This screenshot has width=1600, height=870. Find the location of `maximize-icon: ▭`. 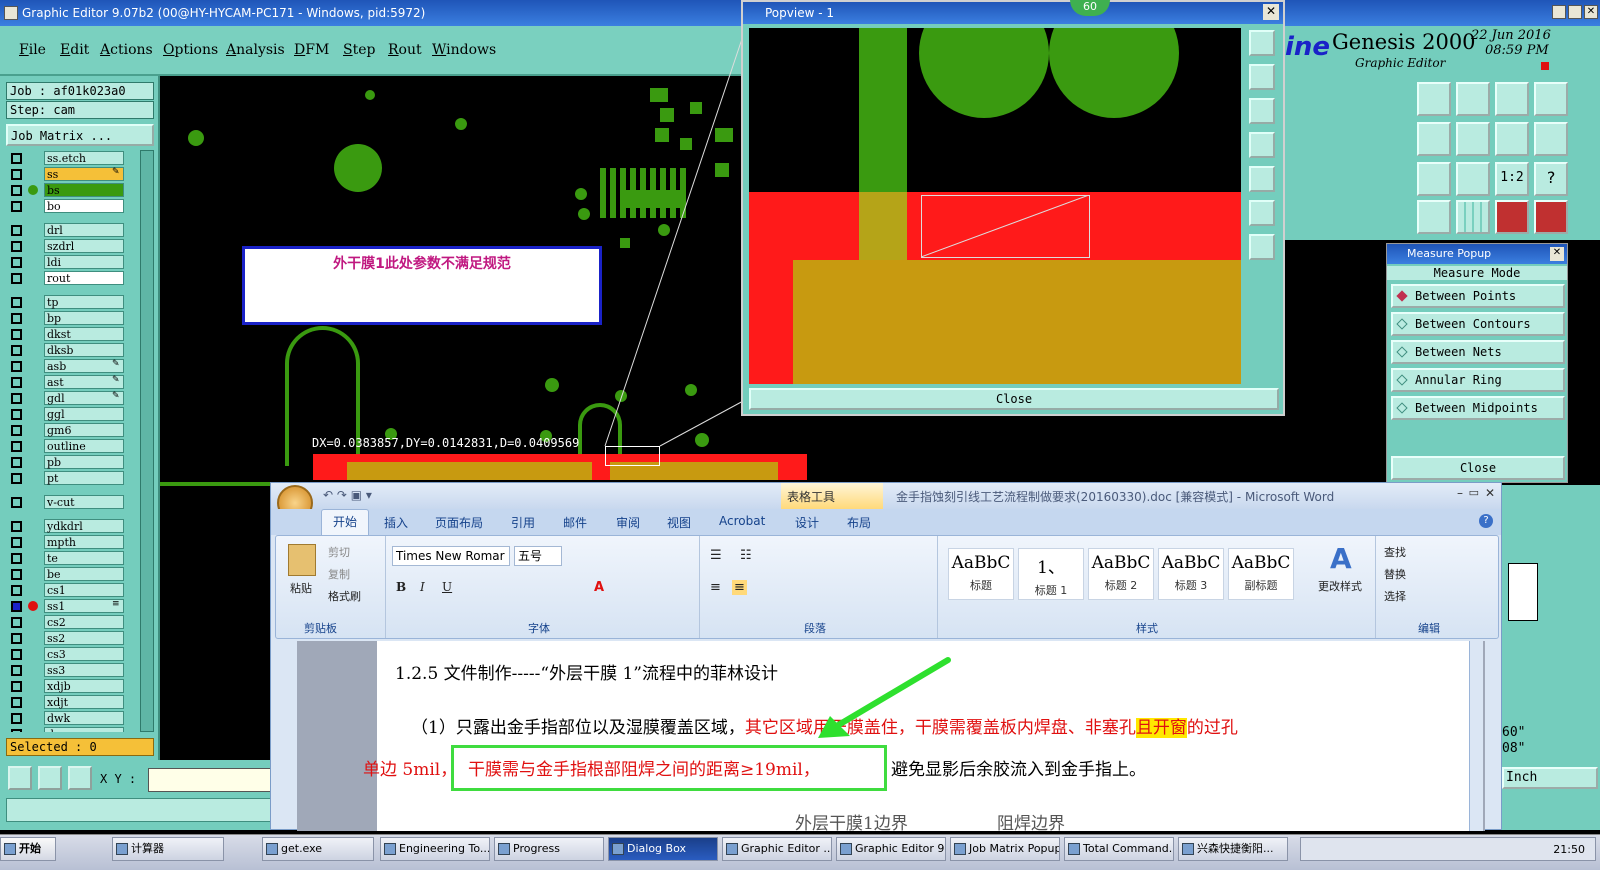

maximize-icon: ▭ is located at coordinates (1474, 492).